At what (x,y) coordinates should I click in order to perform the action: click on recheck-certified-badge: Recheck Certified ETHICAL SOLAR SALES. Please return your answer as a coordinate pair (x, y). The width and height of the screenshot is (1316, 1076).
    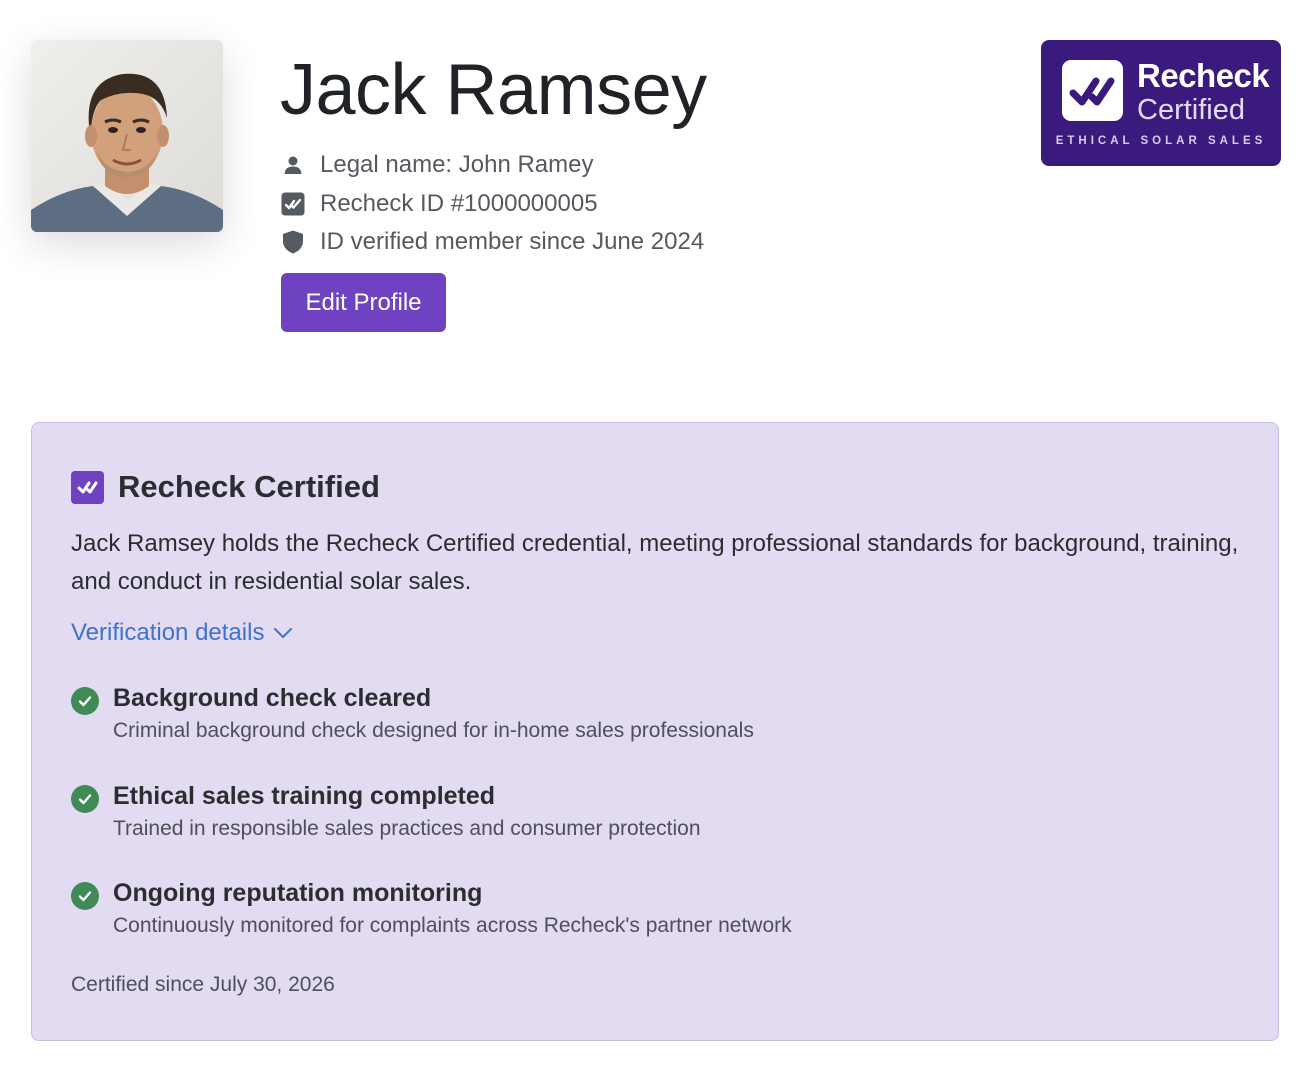
    Looking at the image, I should click on (1161, 103).